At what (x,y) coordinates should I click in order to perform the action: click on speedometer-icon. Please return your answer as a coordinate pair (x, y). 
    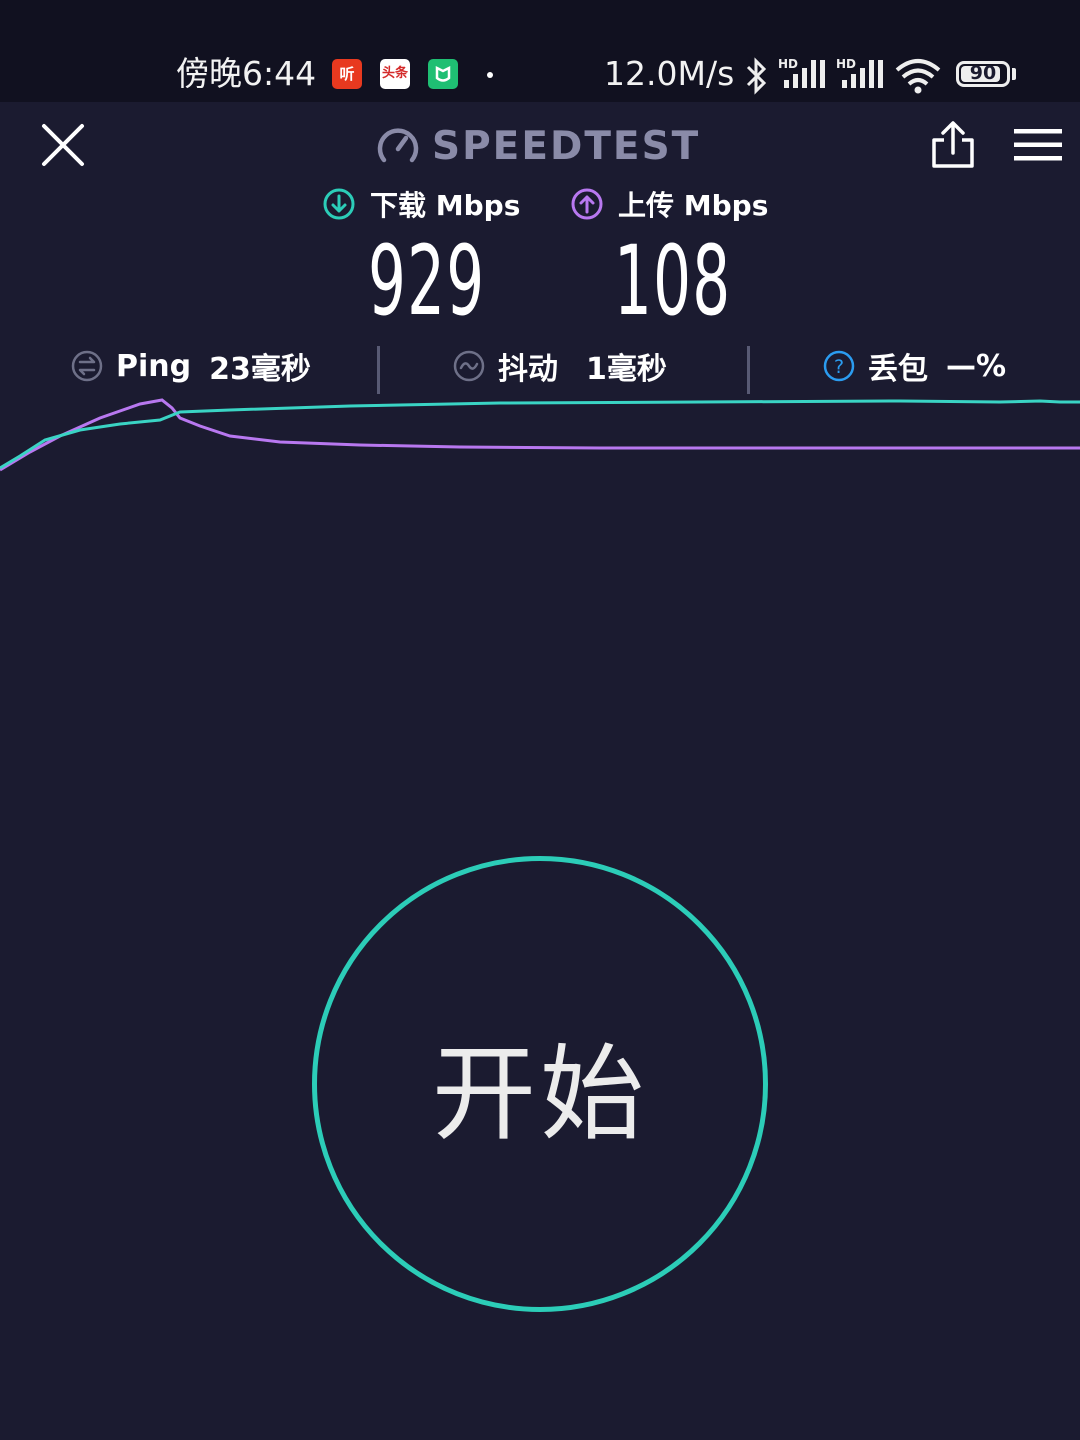
    Looking at the image, I should click on (398, 145).